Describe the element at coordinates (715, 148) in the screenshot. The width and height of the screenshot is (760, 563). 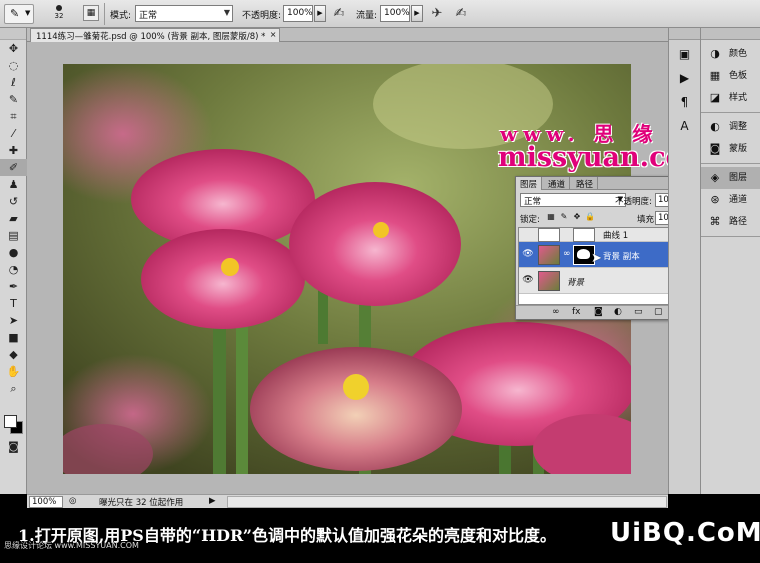
I see `masks-icon: ◙` at that location.